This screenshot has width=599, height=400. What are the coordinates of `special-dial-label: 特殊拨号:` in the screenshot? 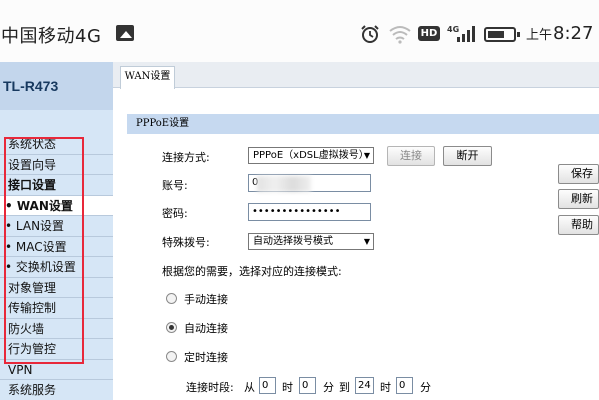 It's located at (186, 242).